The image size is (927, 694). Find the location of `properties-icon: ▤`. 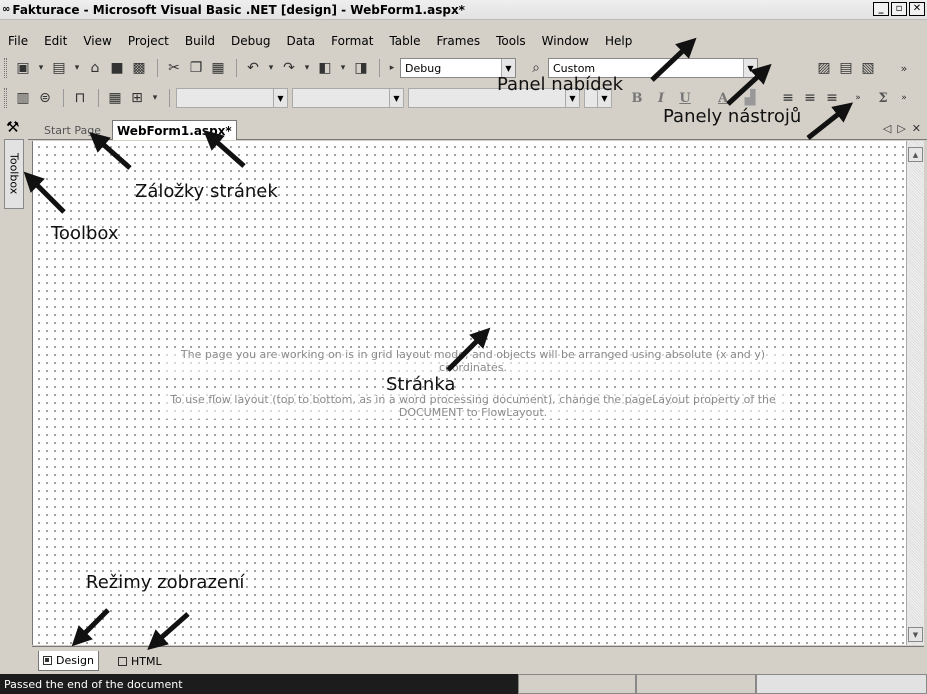

properties-icon: ▤ is located at coordinates (846, 68).